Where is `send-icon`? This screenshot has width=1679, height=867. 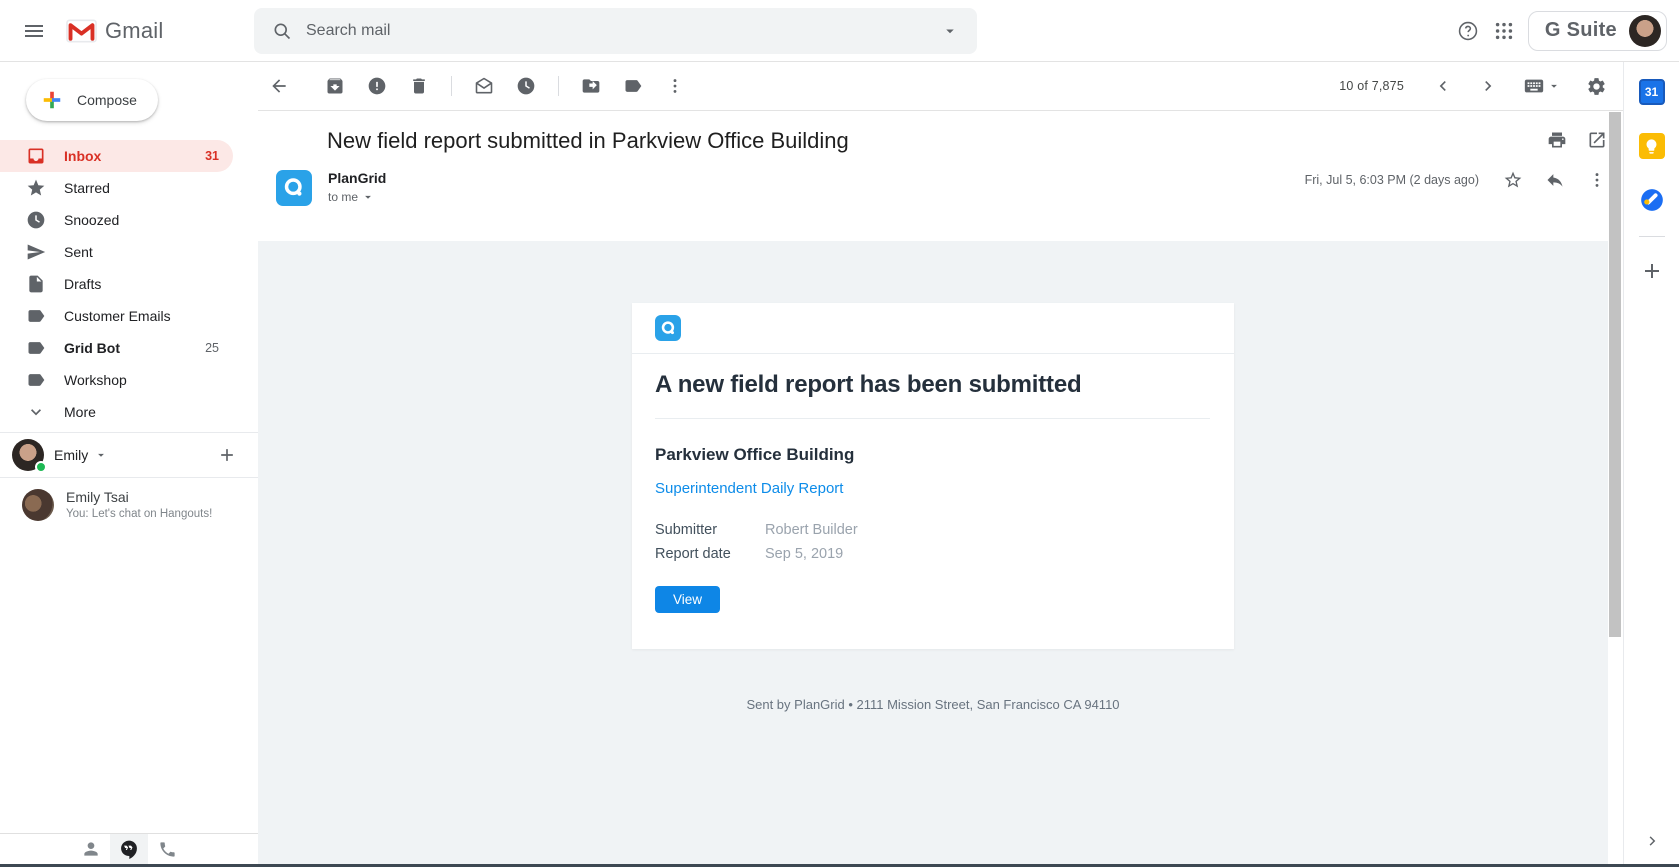 send-icon is located at coordinates (36, 252).